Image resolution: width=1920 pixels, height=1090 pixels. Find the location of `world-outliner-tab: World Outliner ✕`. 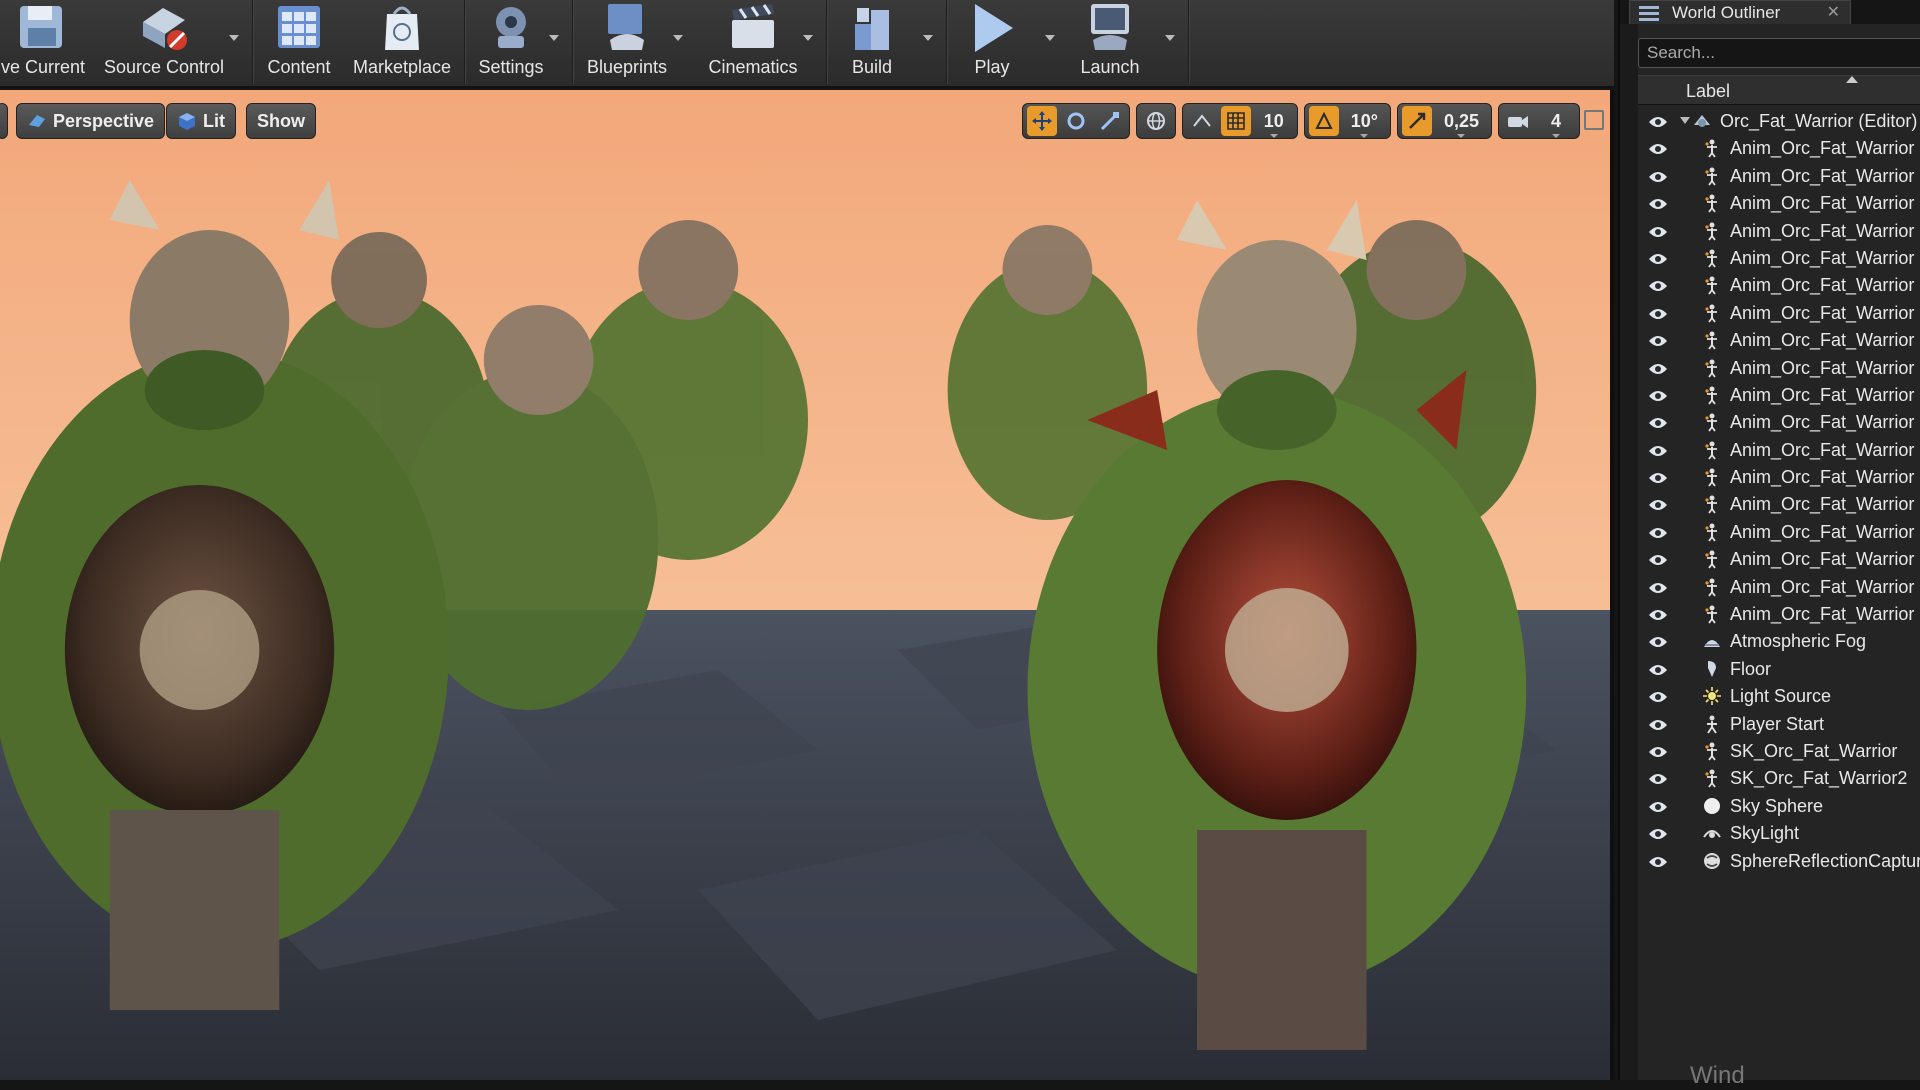

world-outliner-tab: World Outliner ✕ is located at coordinates (1740, 12).